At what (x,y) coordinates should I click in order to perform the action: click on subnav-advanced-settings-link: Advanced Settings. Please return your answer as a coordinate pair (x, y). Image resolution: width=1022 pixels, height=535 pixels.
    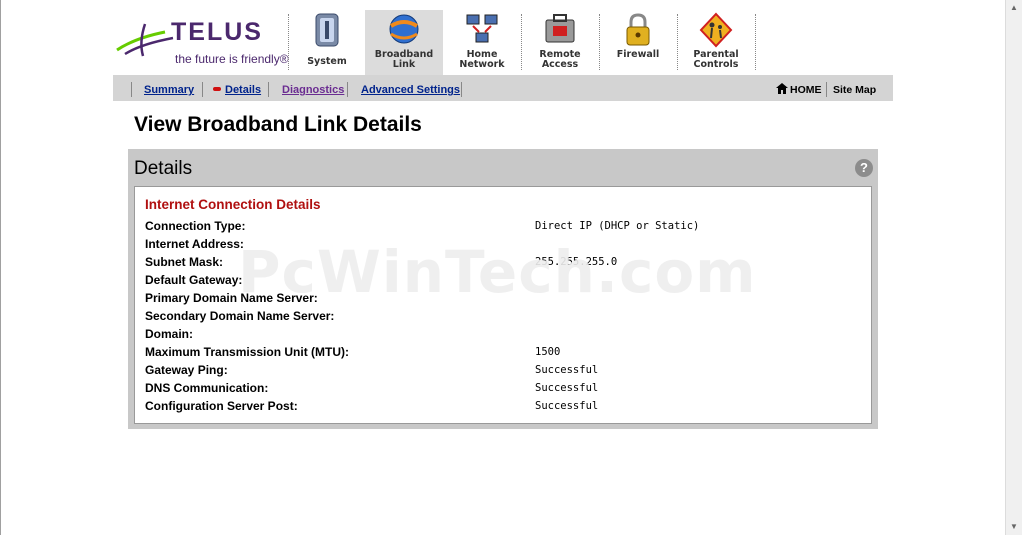
    Looking at the image, I should click on (410, 90).